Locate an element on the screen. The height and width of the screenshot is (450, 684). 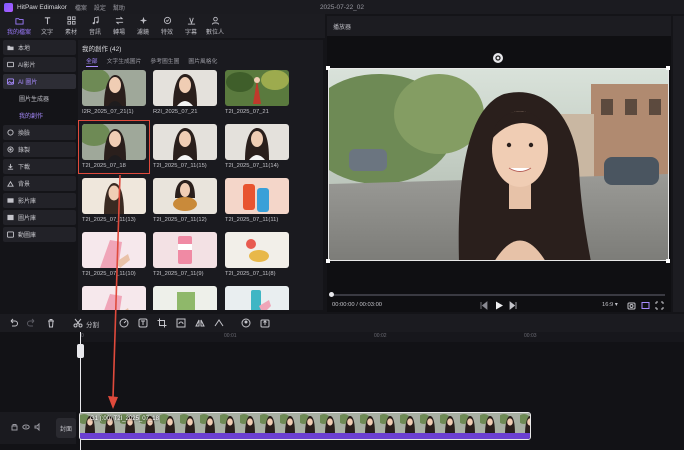
sidebar-item-background: 背景 is located at coordinates (39, 183).